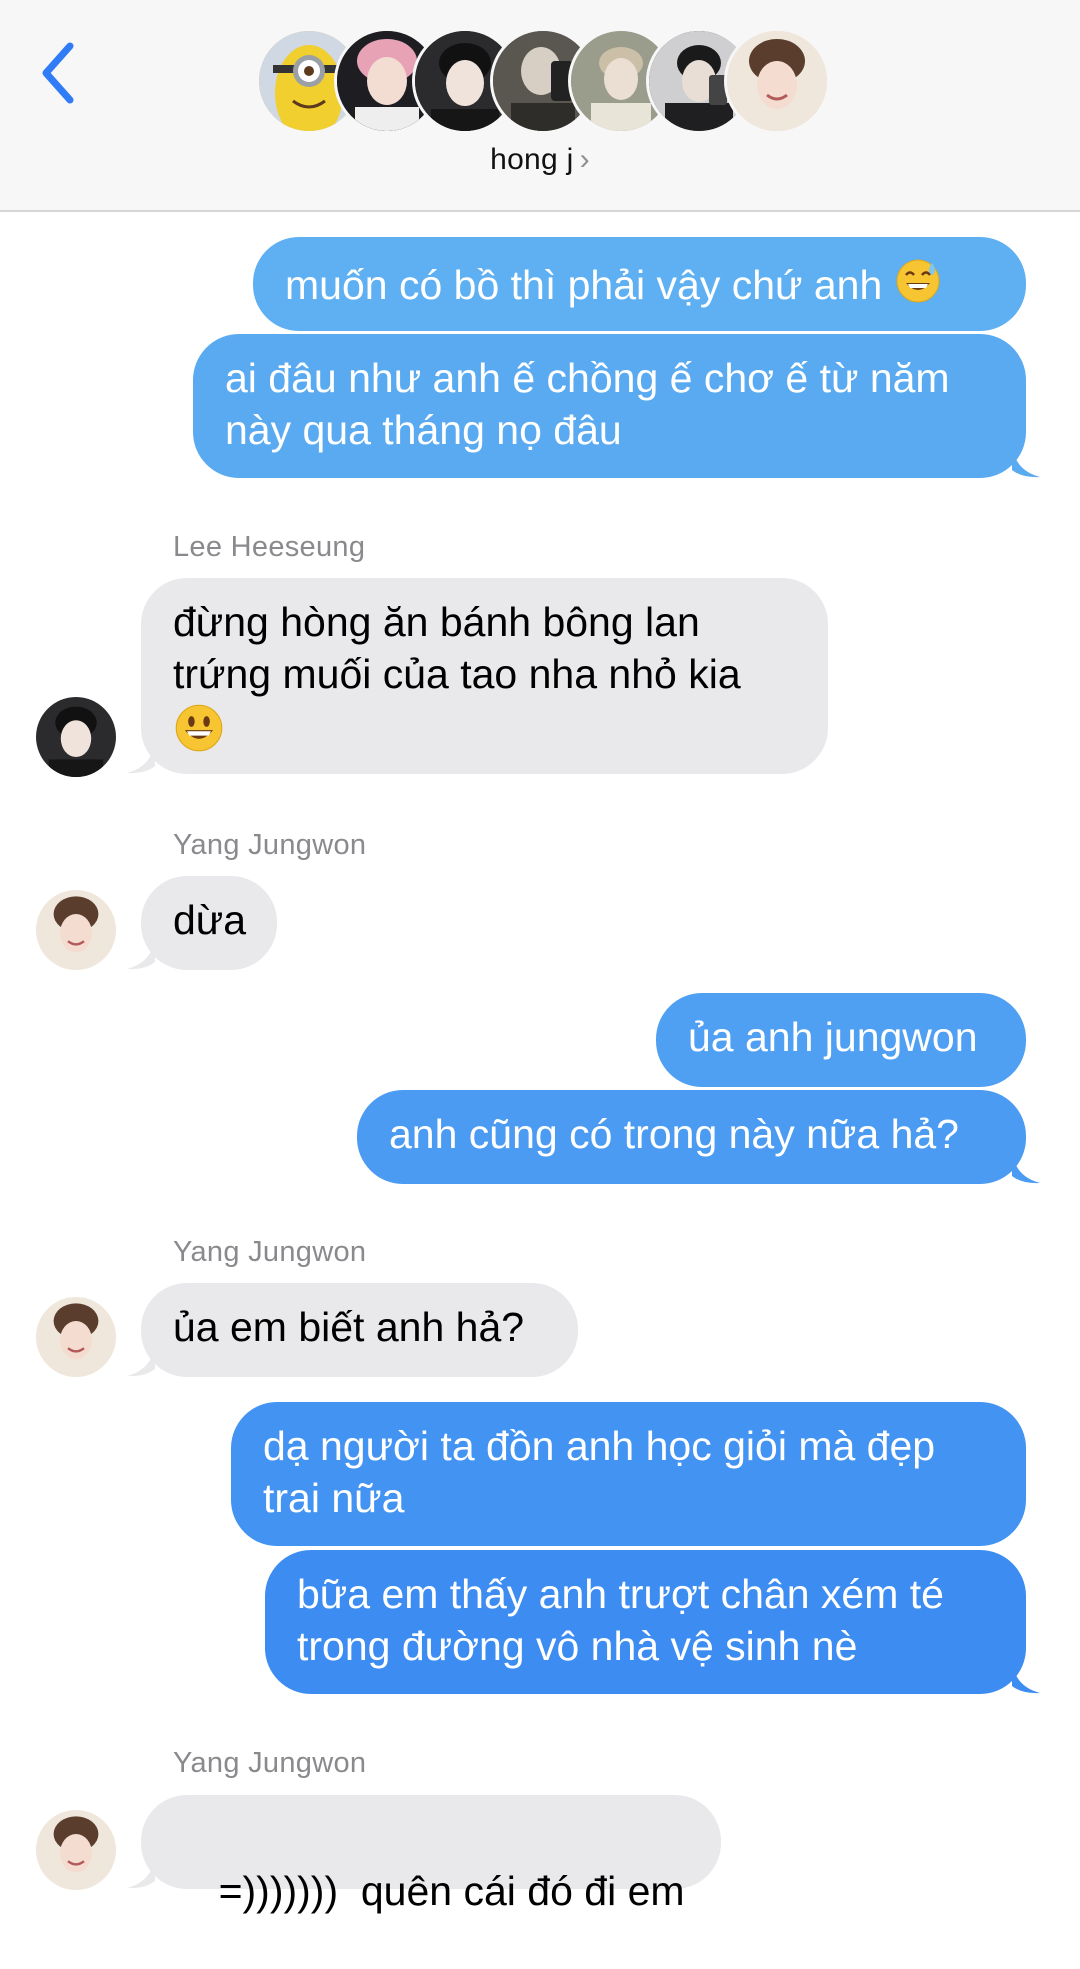 The image size is (1080, 1969). Describe the element at coordinates (584, 285) in the screenshot. I see `message-text: muốn có bồ thì phải vậy chứ anh` at that location.